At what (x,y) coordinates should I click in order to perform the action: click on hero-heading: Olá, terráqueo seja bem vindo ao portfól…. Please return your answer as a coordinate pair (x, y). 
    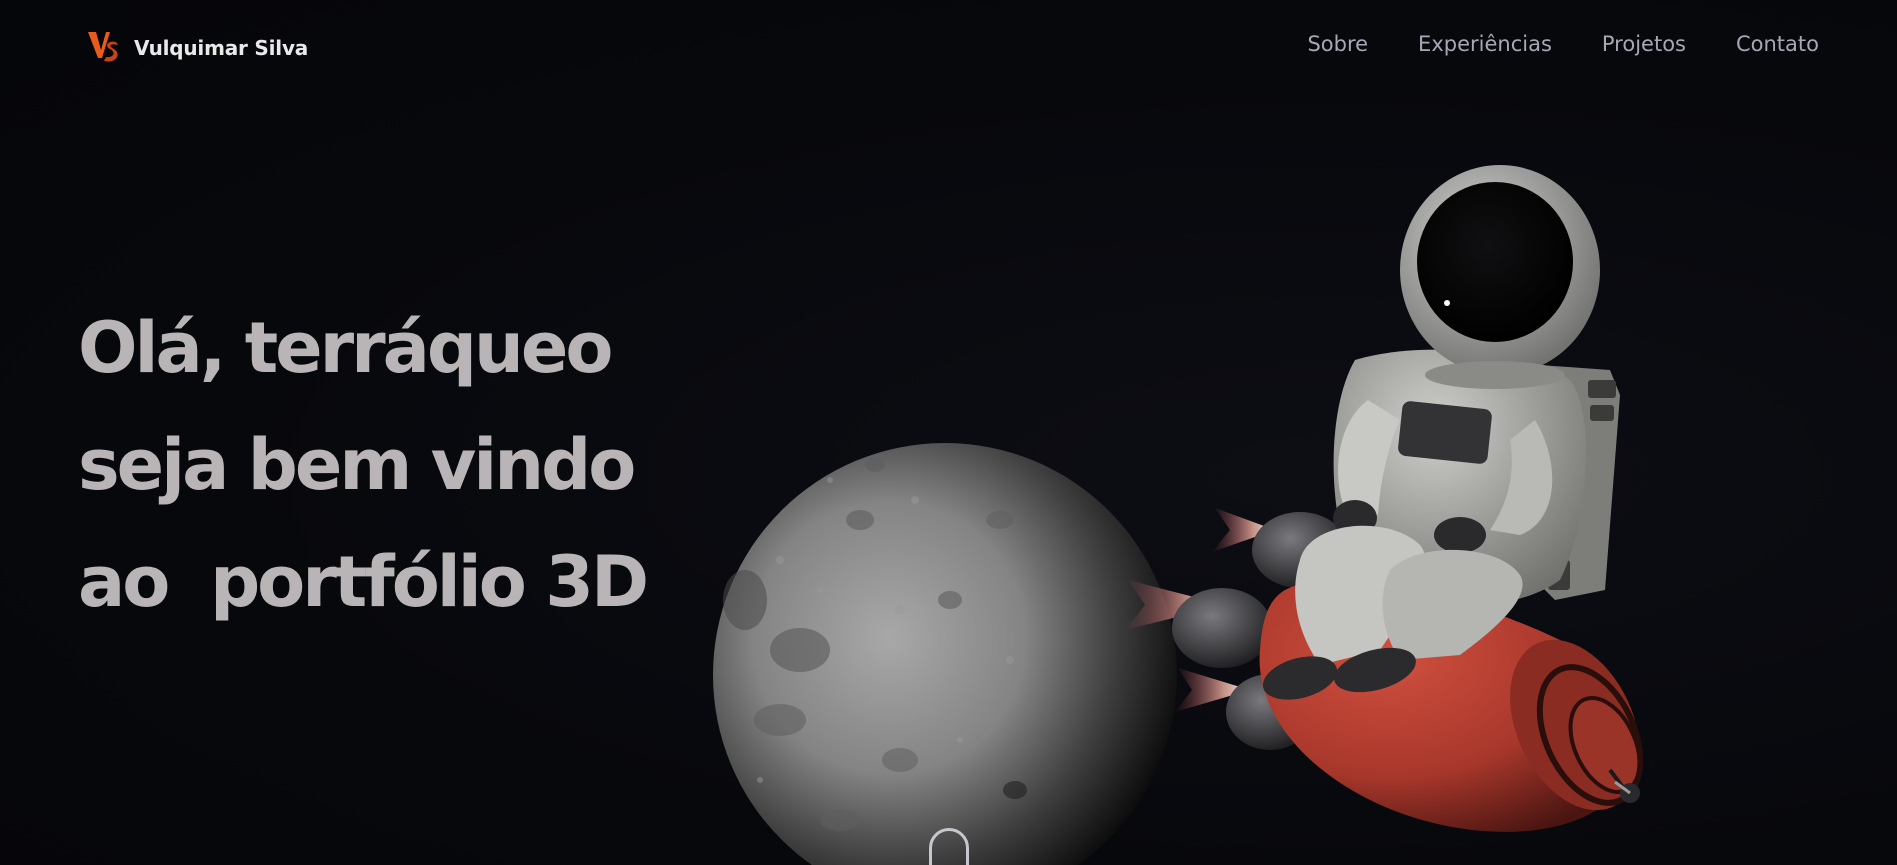
    Looking at the image, I should click on (363, 465).